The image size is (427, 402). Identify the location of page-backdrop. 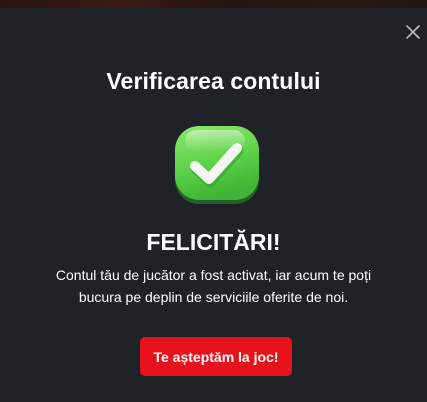
(213, 4).